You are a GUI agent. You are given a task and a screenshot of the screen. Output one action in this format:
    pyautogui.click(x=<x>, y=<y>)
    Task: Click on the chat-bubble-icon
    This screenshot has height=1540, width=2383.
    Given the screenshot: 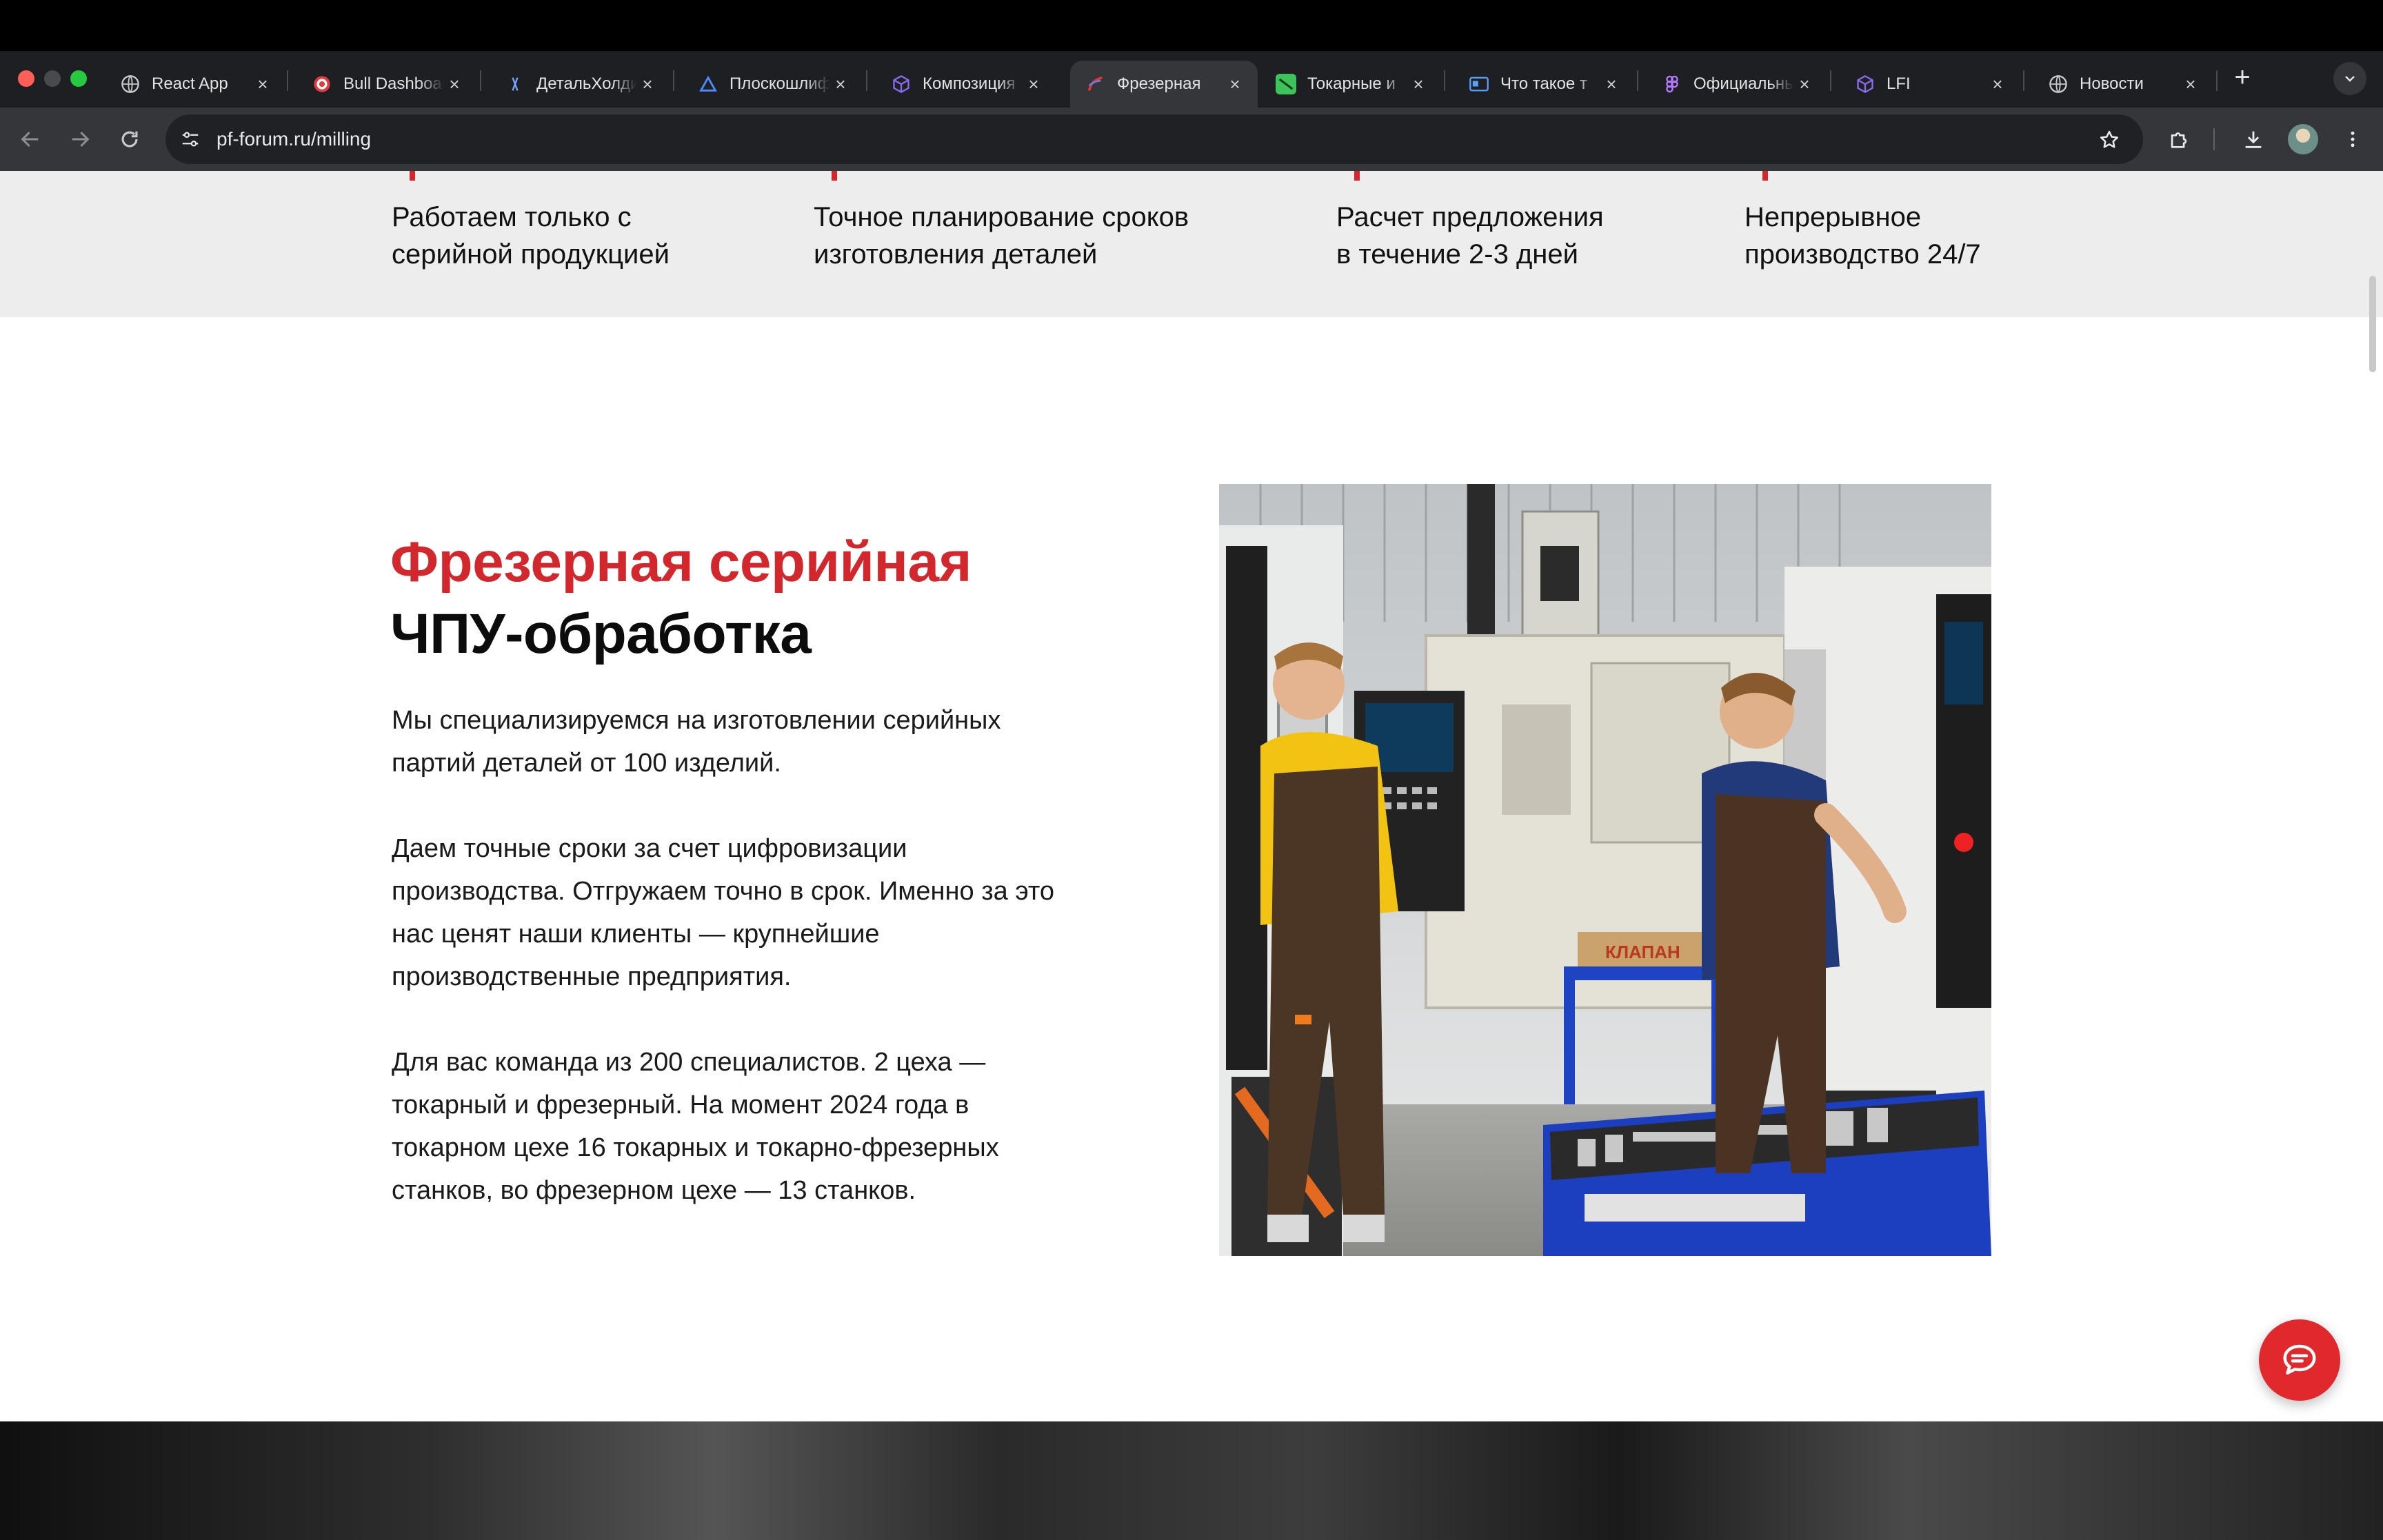 What is the action you would take?
    pyautogui.click(x=2299, y=1360)
    